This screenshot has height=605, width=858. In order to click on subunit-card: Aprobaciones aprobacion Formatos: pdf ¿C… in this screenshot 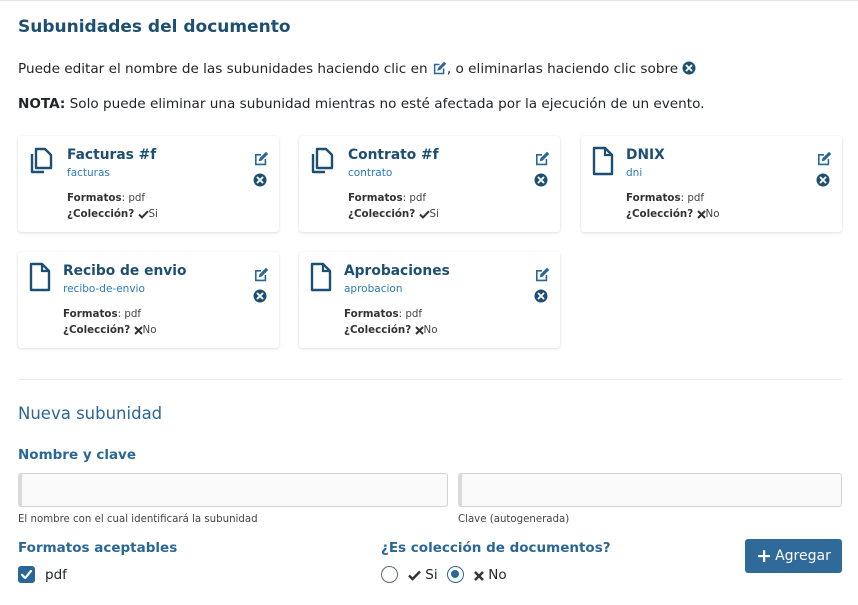, I will do `click(429, 300)`.